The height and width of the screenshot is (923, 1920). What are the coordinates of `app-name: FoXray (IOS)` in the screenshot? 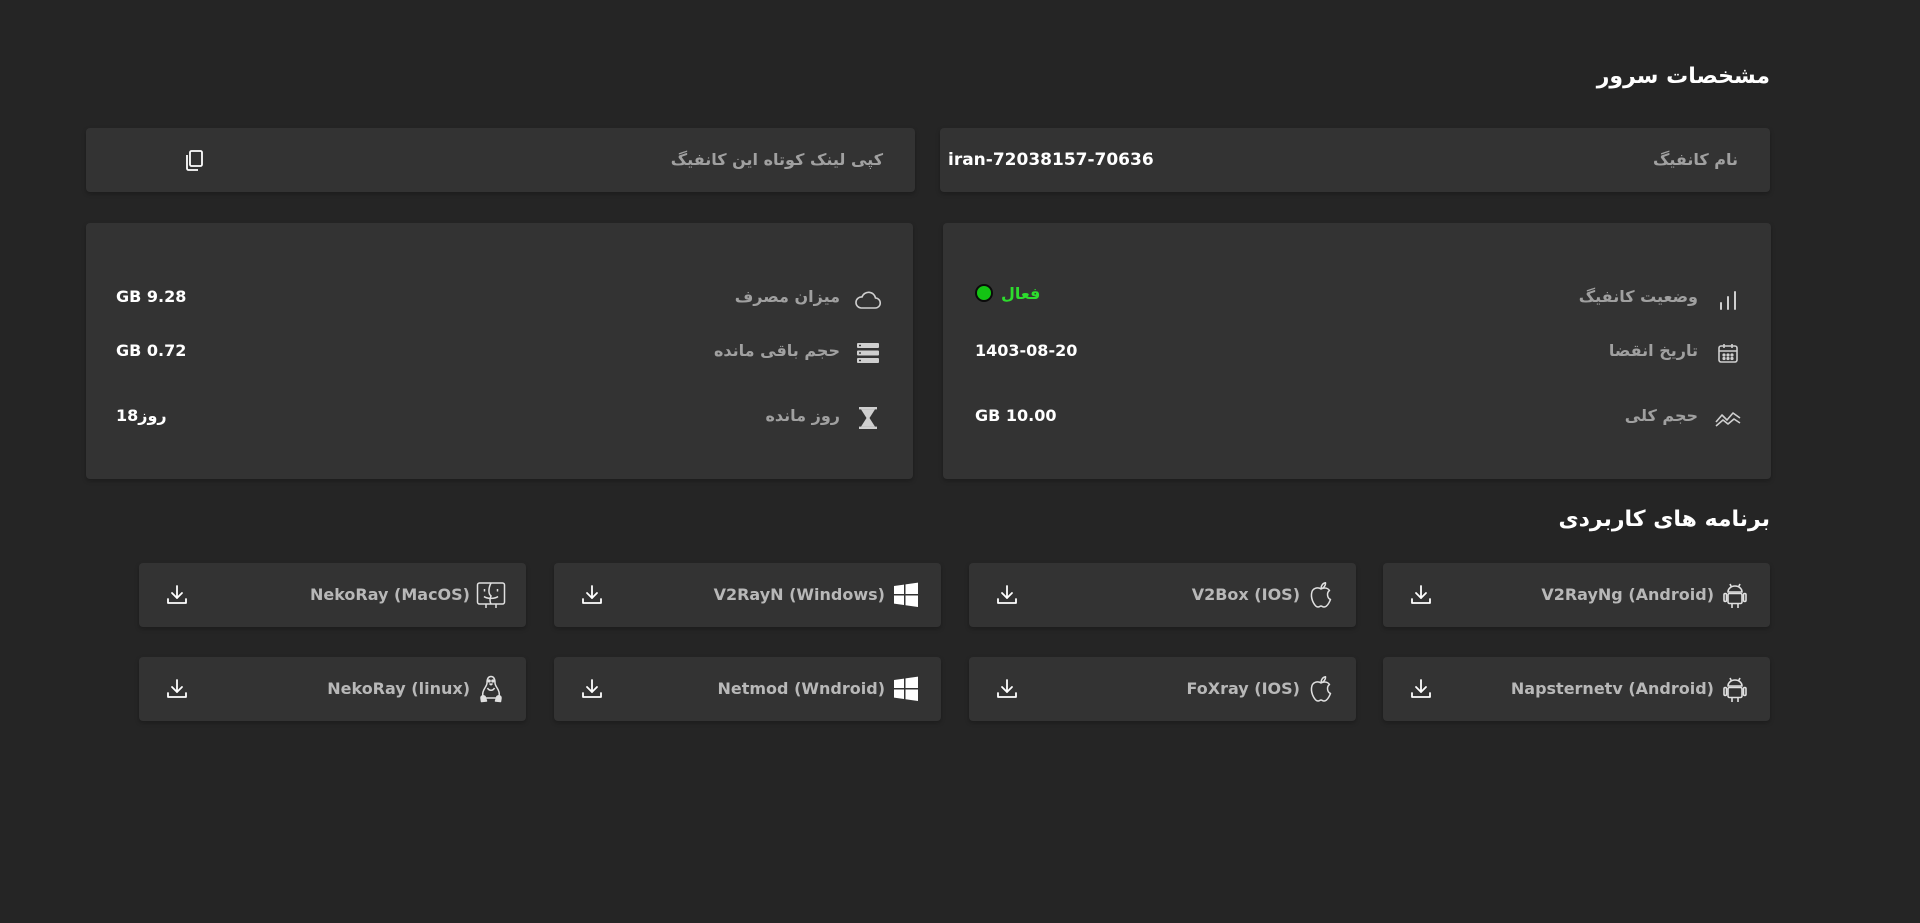 It's located at (1243, 689).